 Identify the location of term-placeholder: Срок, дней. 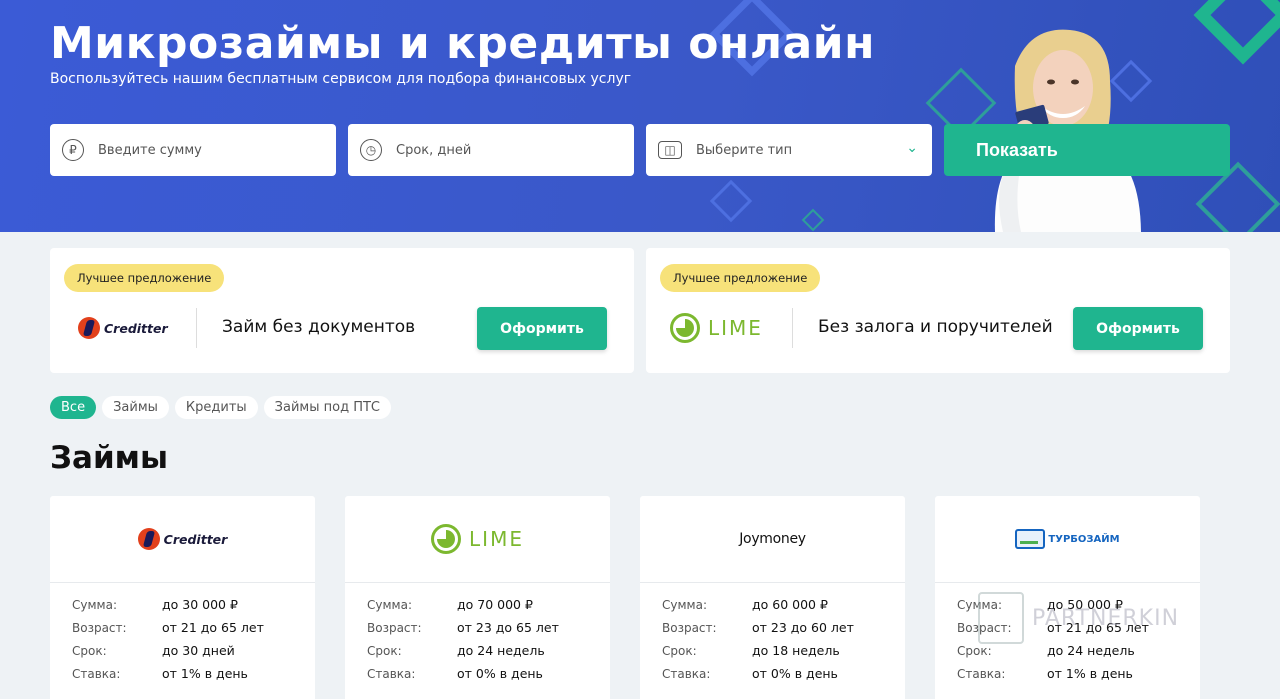
(434, 150).